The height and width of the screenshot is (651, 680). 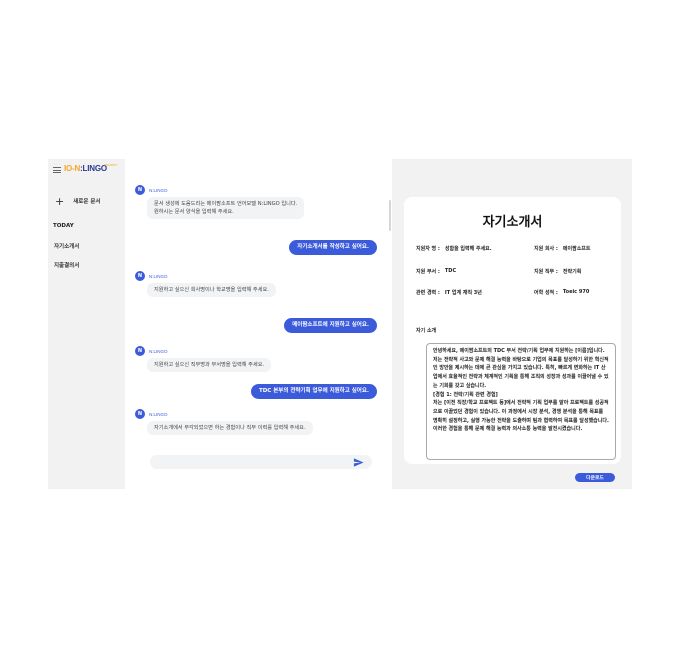 I want to click on plus-icon: +, so click(x=60, y=201).